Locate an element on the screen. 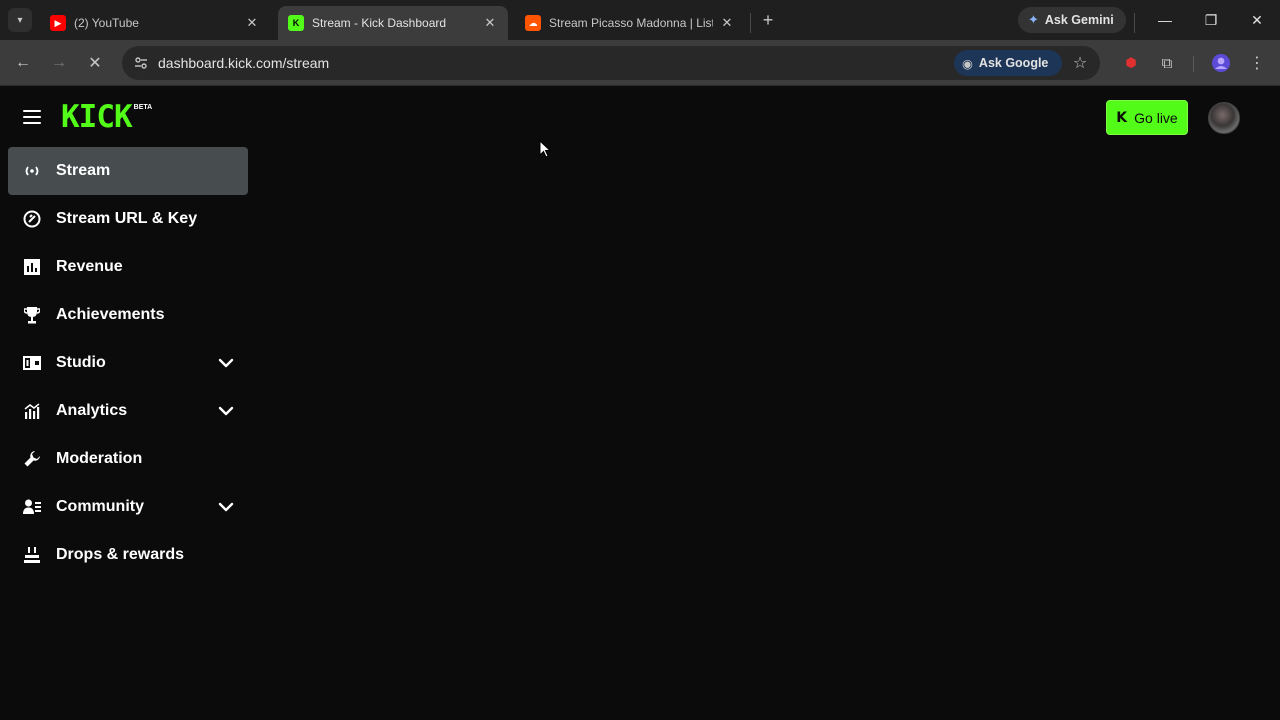  tab-search-chevron-icon: ▾ is located at coordinates (20, 20).